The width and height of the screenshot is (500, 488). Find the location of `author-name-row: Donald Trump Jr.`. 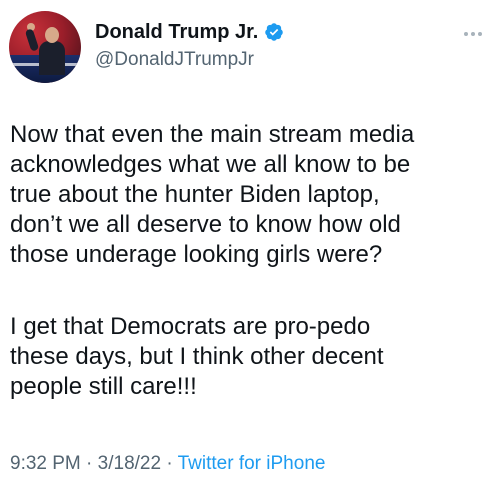

author-name-row: Donald Trump Jr. is located at coordinates (189, 32).